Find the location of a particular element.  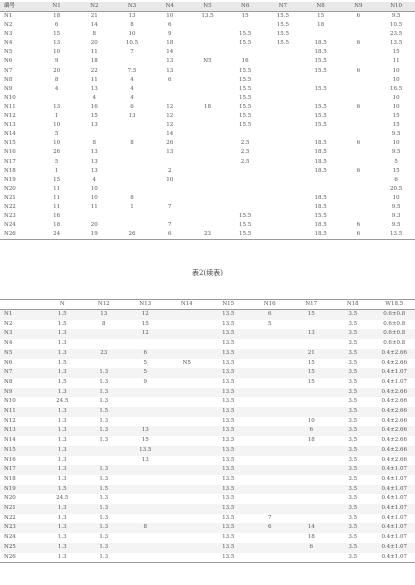

row-label: N20 is located at coordinates (10, 188).